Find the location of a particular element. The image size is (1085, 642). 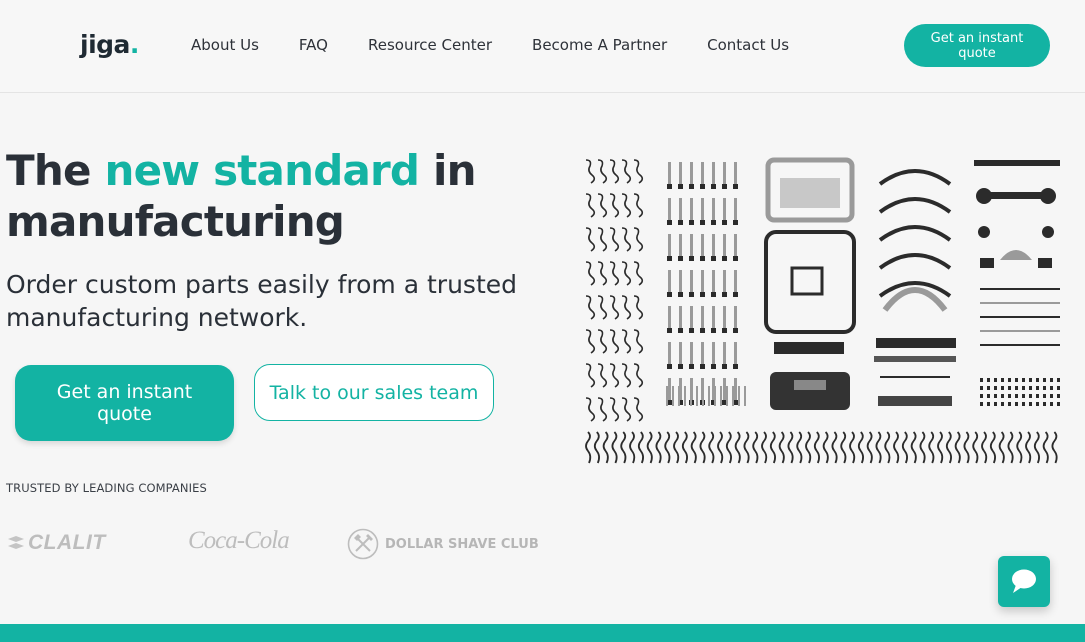

dsc-text: DOLLAR SHAVE CLUB is located at coordinates (462, 544).